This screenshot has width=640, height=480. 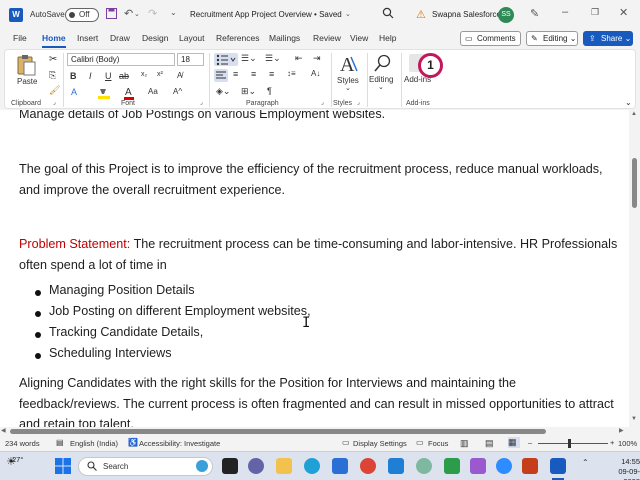 I want to click on clipboard-launcher-icon: ⌟, so click(x=54, y=102).